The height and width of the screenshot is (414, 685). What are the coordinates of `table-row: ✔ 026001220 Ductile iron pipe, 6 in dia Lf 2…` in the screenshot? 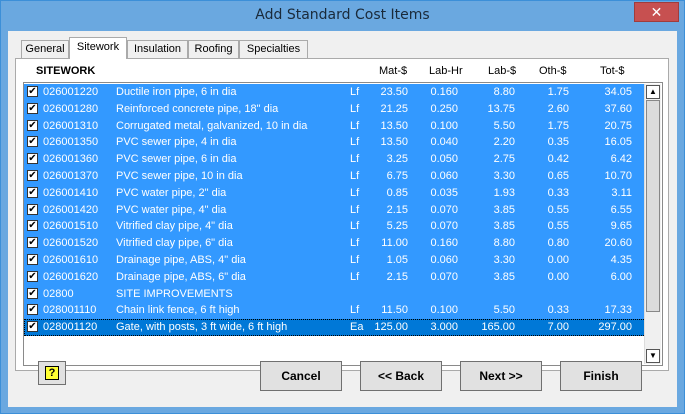 It's located at (335, 92).